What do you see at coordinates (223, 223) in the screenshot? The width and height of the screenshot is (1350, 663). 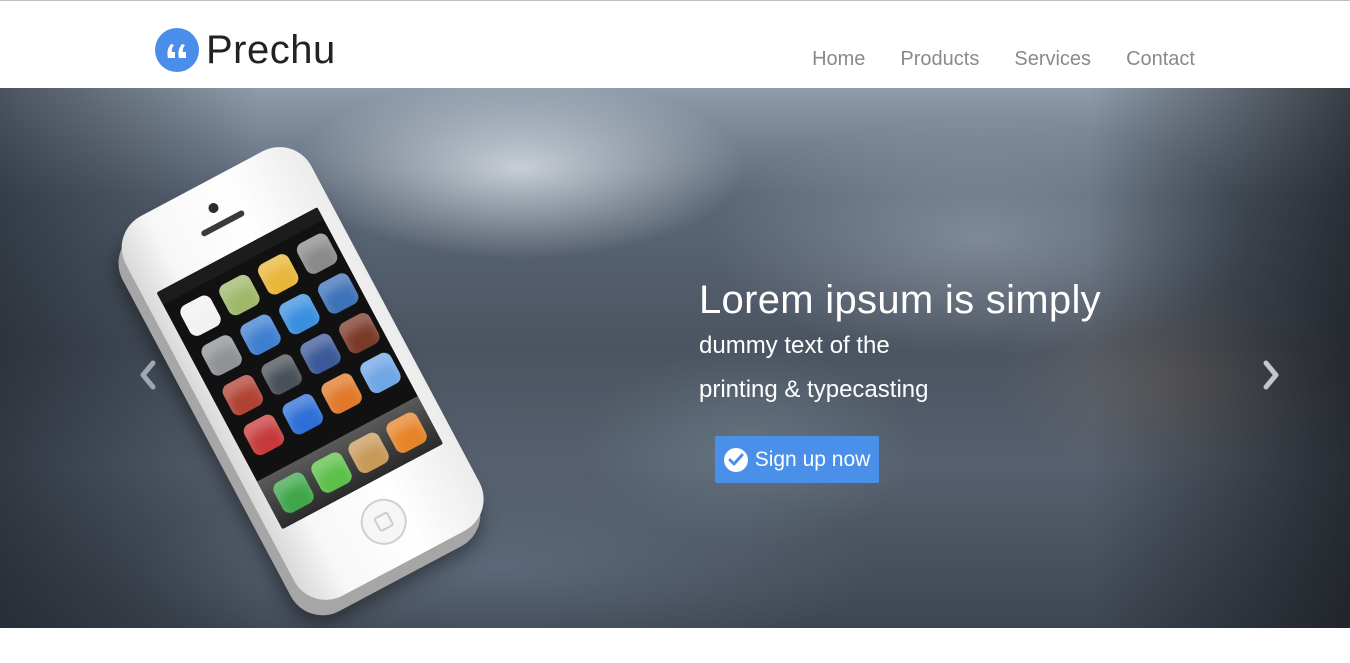 I see `phone-speaker` at bounding box center [223, 223].